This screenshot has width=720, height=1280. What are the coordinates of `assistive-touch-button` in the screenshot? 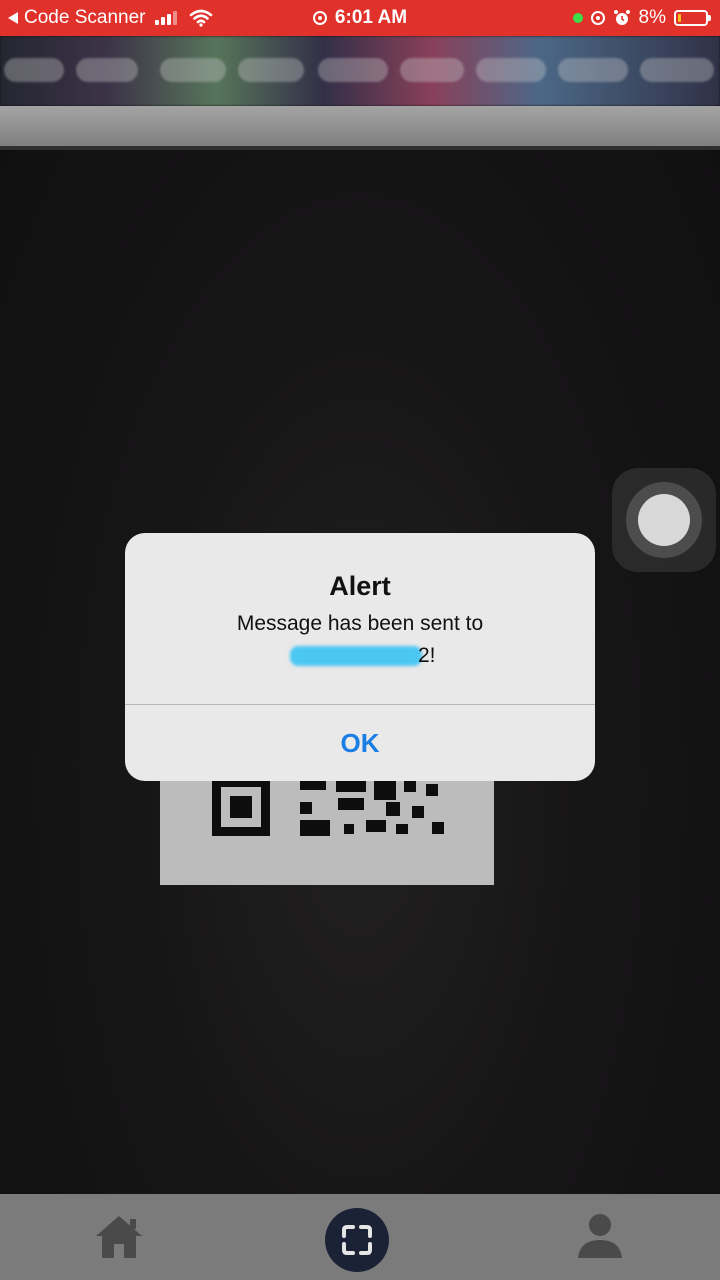 It's located at (664, 520).